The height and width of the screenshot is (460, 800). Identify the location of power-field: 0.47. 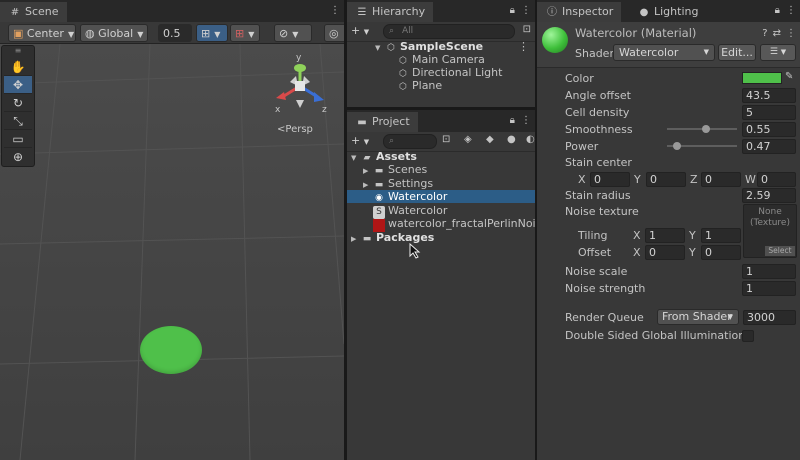
(769, 146).